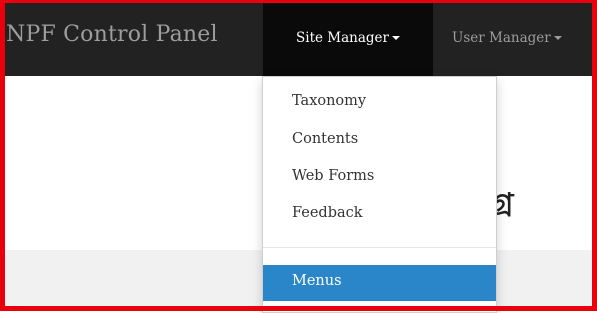 The image size is (597, 313). I want to click on nav-site-manager: Site Manager, so click(348, 38).